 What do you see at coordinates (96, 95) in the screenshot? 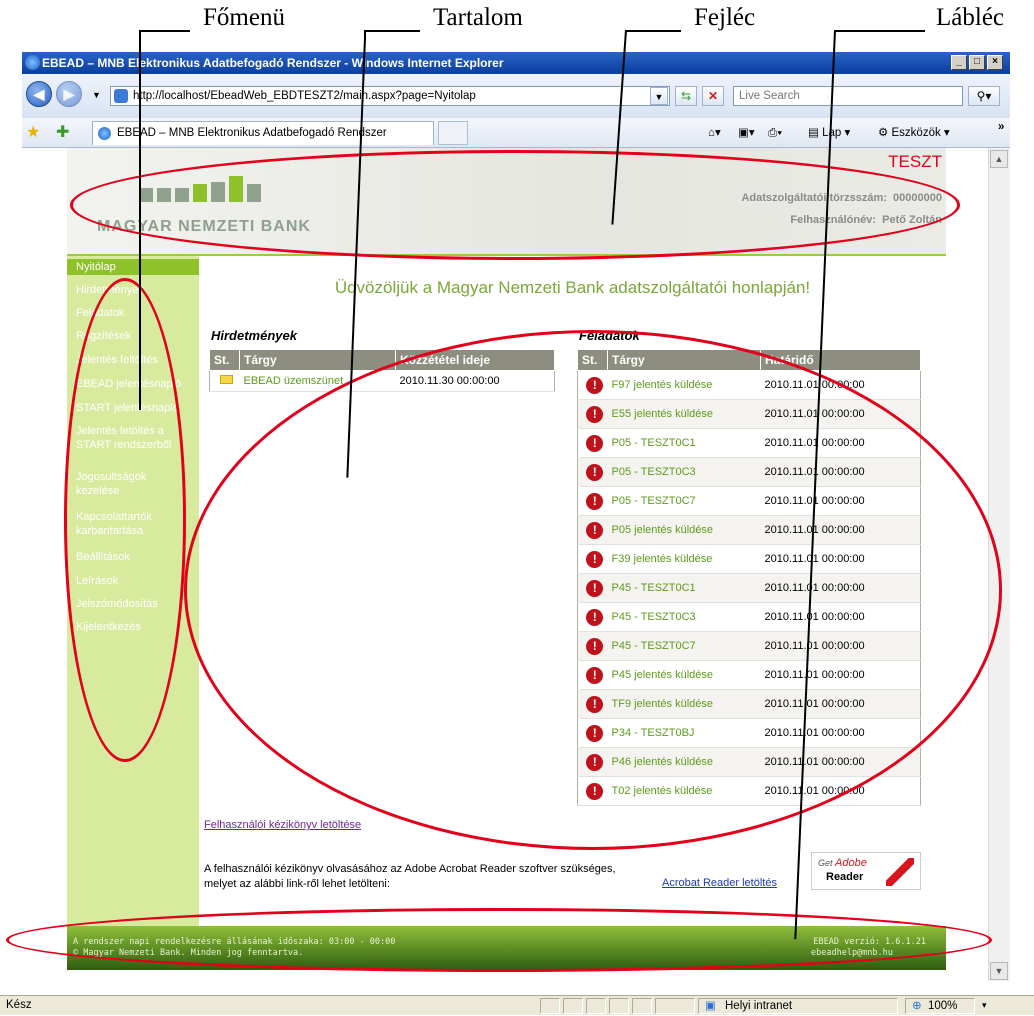
I see `history-dropdown-icon: ▼` at bounding box center [96, 95].